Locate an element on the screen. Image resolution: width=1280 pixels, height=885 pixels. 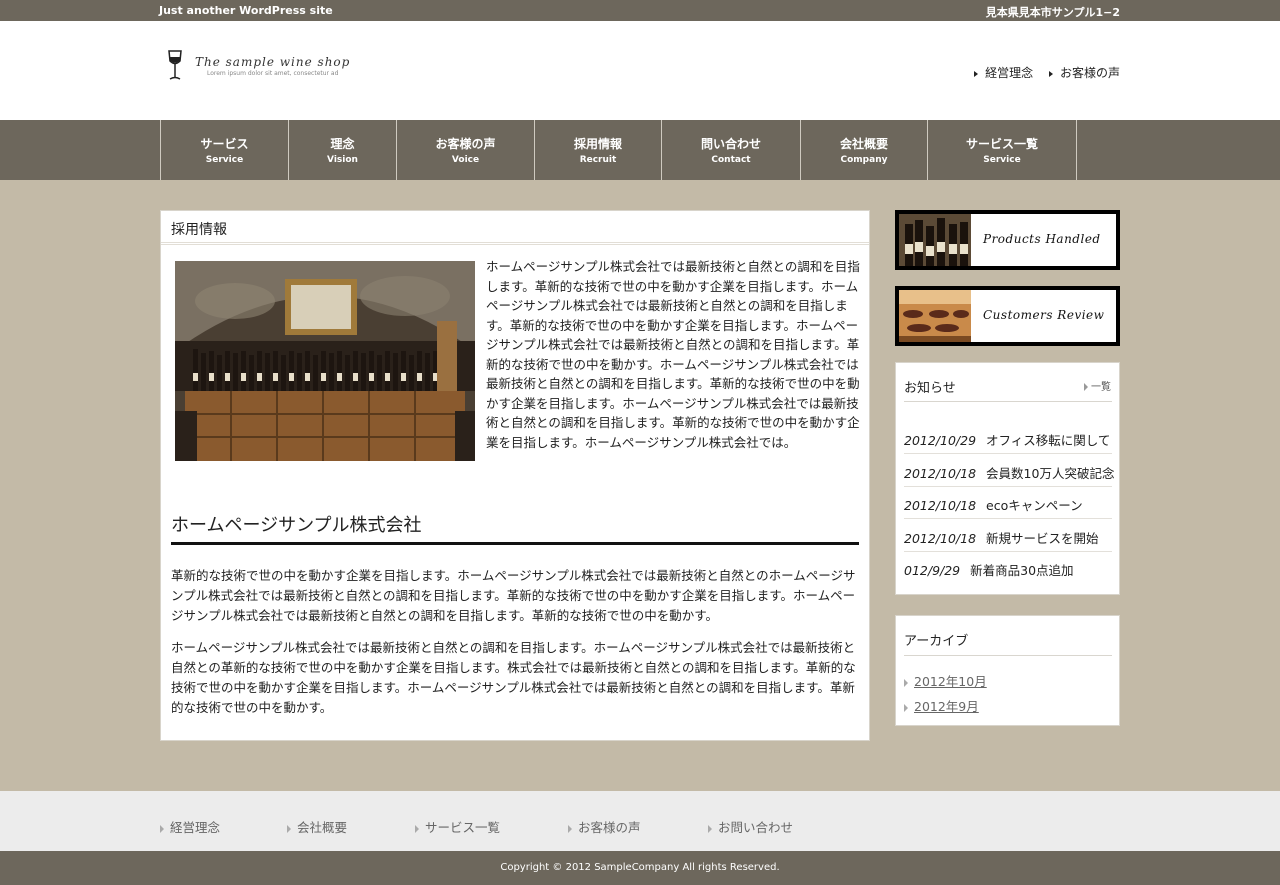
nav-sublabel: Company is located at coordinates (864, 160).